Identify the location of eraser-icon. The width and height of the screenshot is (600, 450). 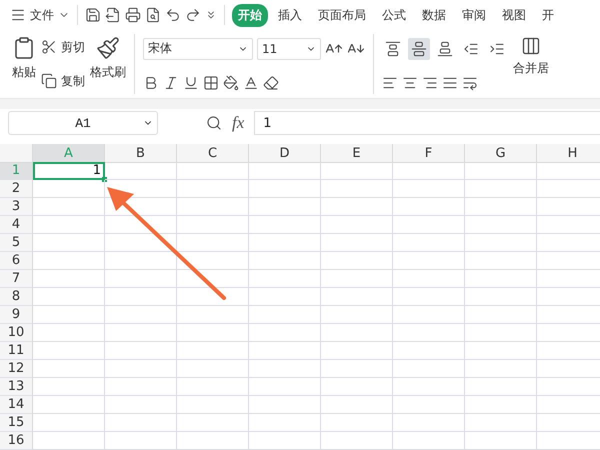
(271, 82).